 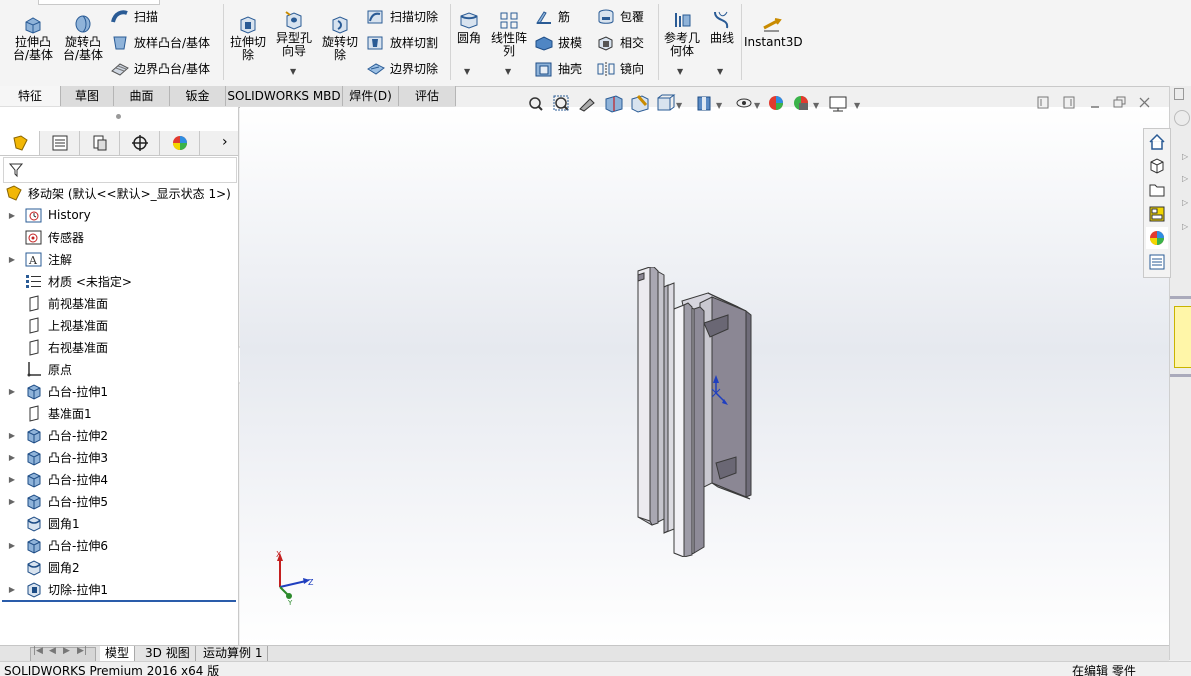 What do you see at coordinates (284, 96) in the screenshot?
I see `tab-mbd: SOLIDWORKS MBD` at bounding box center [284, 96].